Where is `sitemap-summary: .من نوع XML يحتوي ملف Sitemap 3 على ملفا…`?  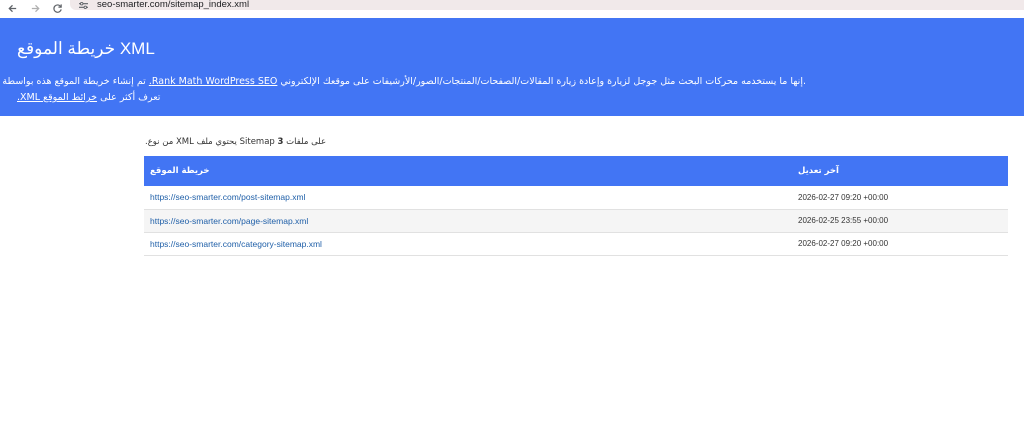
sitemap-summary: .من نوع XML يحتوي ملف Sitemap 3 على ملفا… is located at coordinates (235, 142).